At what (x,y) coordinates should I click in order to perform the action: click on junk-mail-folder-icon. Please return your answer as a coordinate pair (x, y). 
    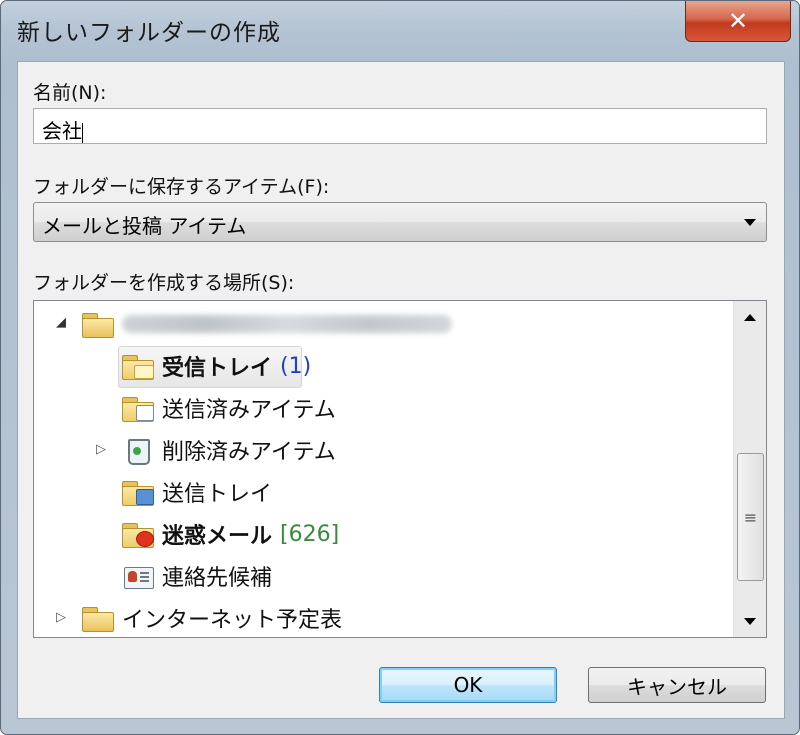
    Looking at the image, I should click on (138, 534).